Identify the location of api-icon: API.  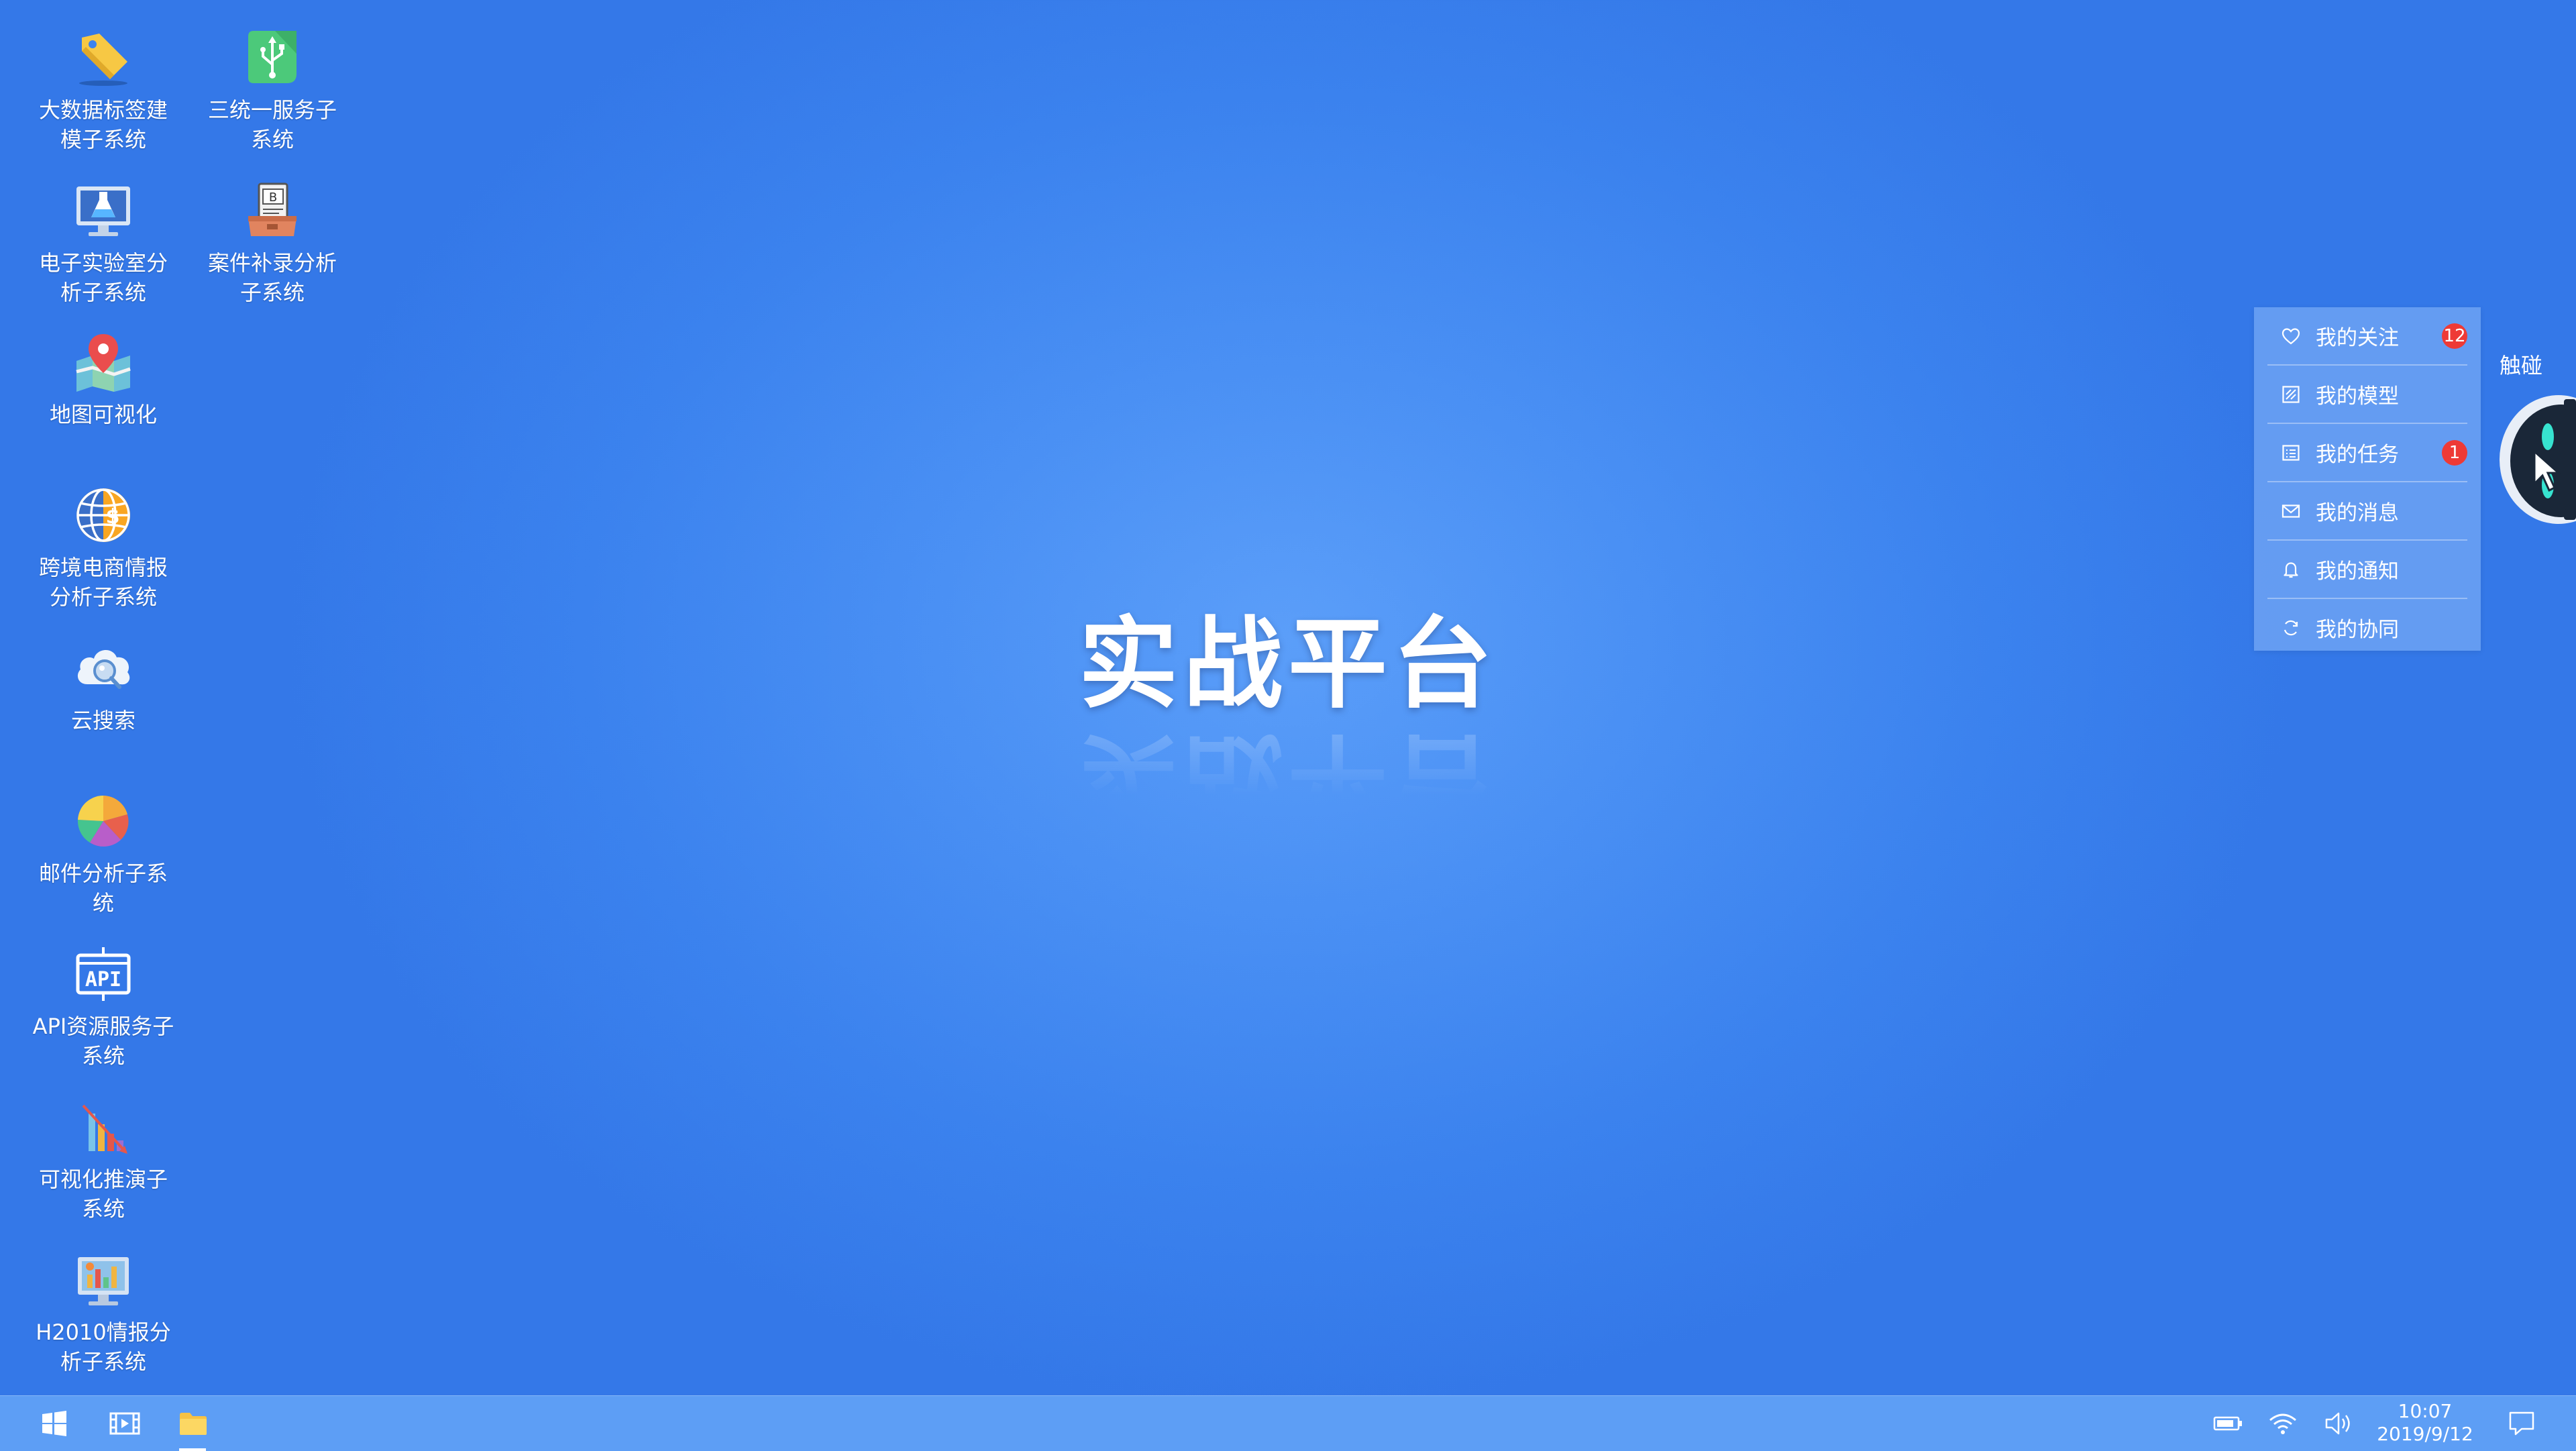
(103, 974).